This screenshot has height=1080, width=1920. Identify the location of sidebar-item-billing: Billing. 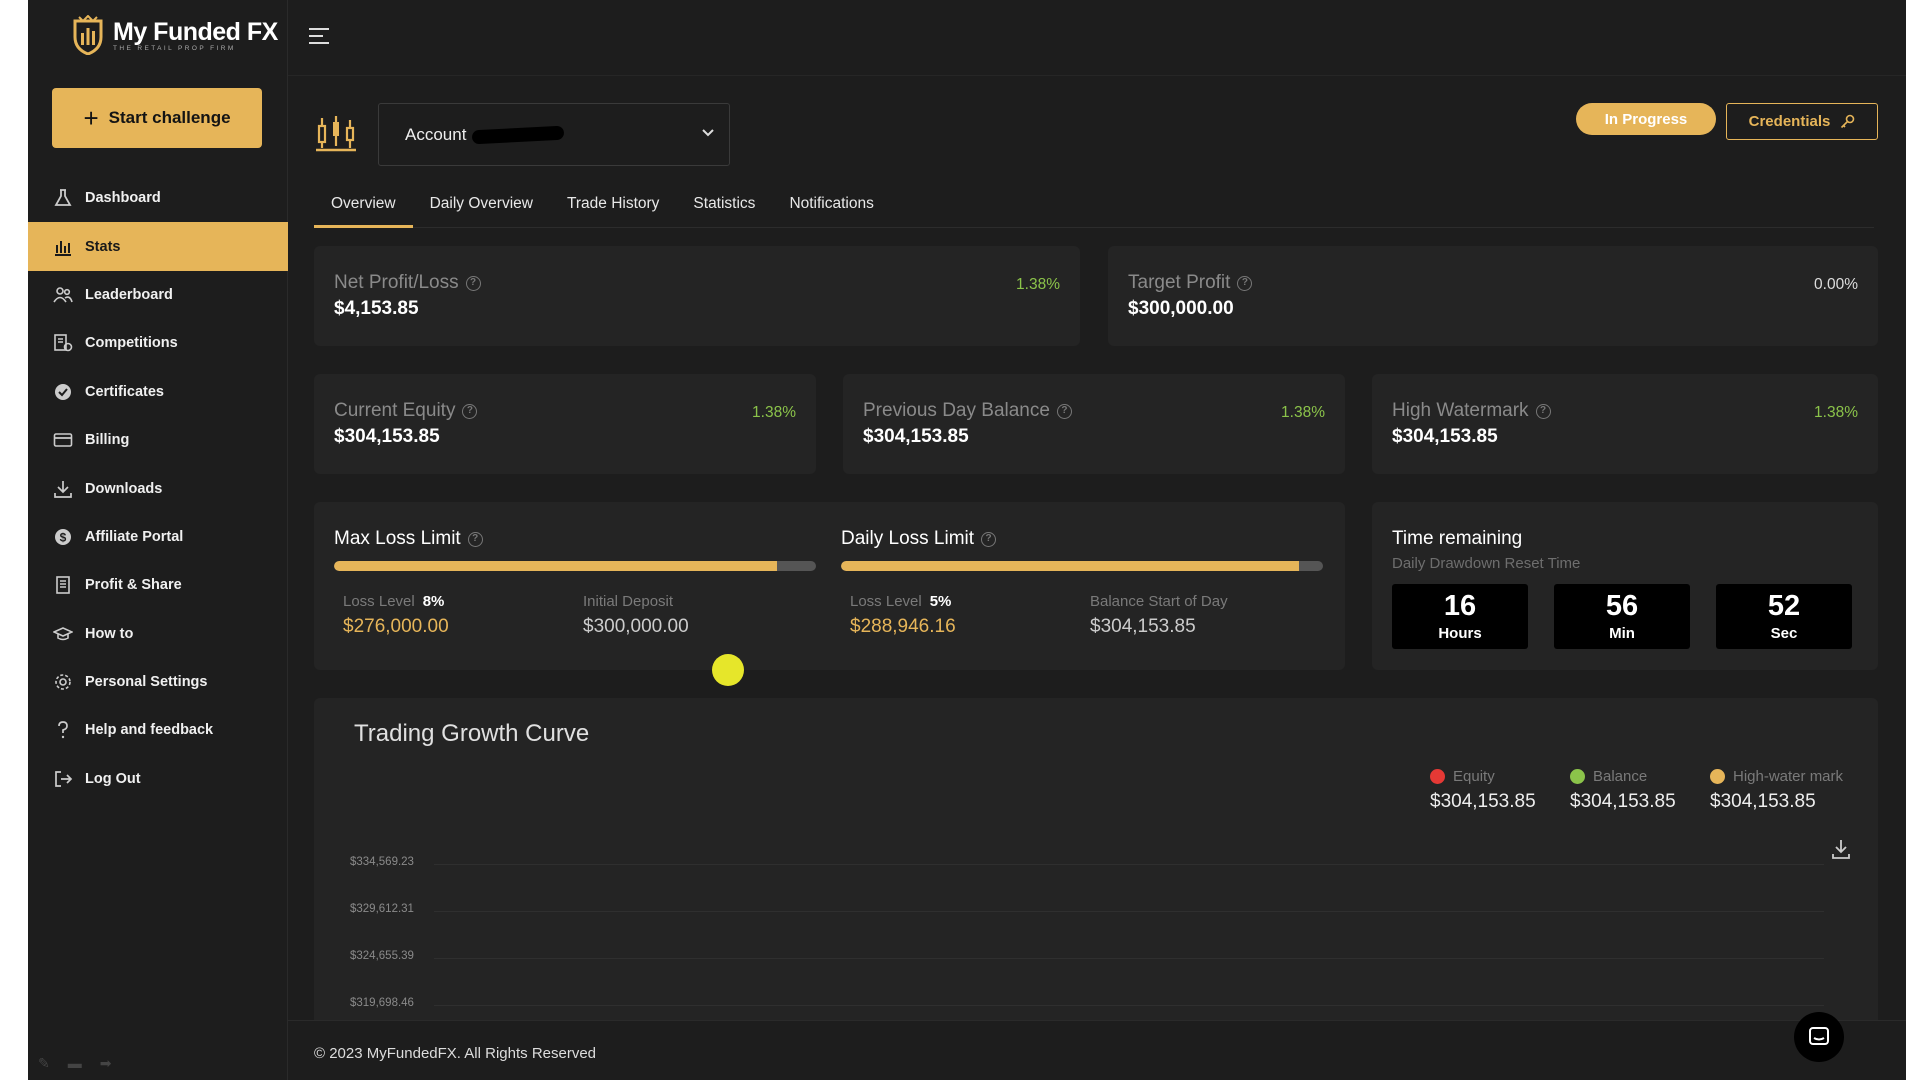
(158, 440).